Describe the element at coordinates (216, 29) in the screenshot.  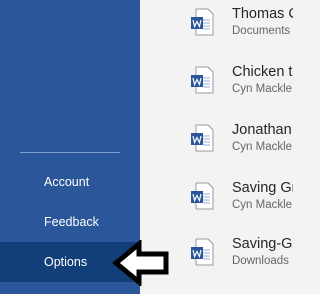
I see `recent-file-item: Thomas C Documents` at that location.